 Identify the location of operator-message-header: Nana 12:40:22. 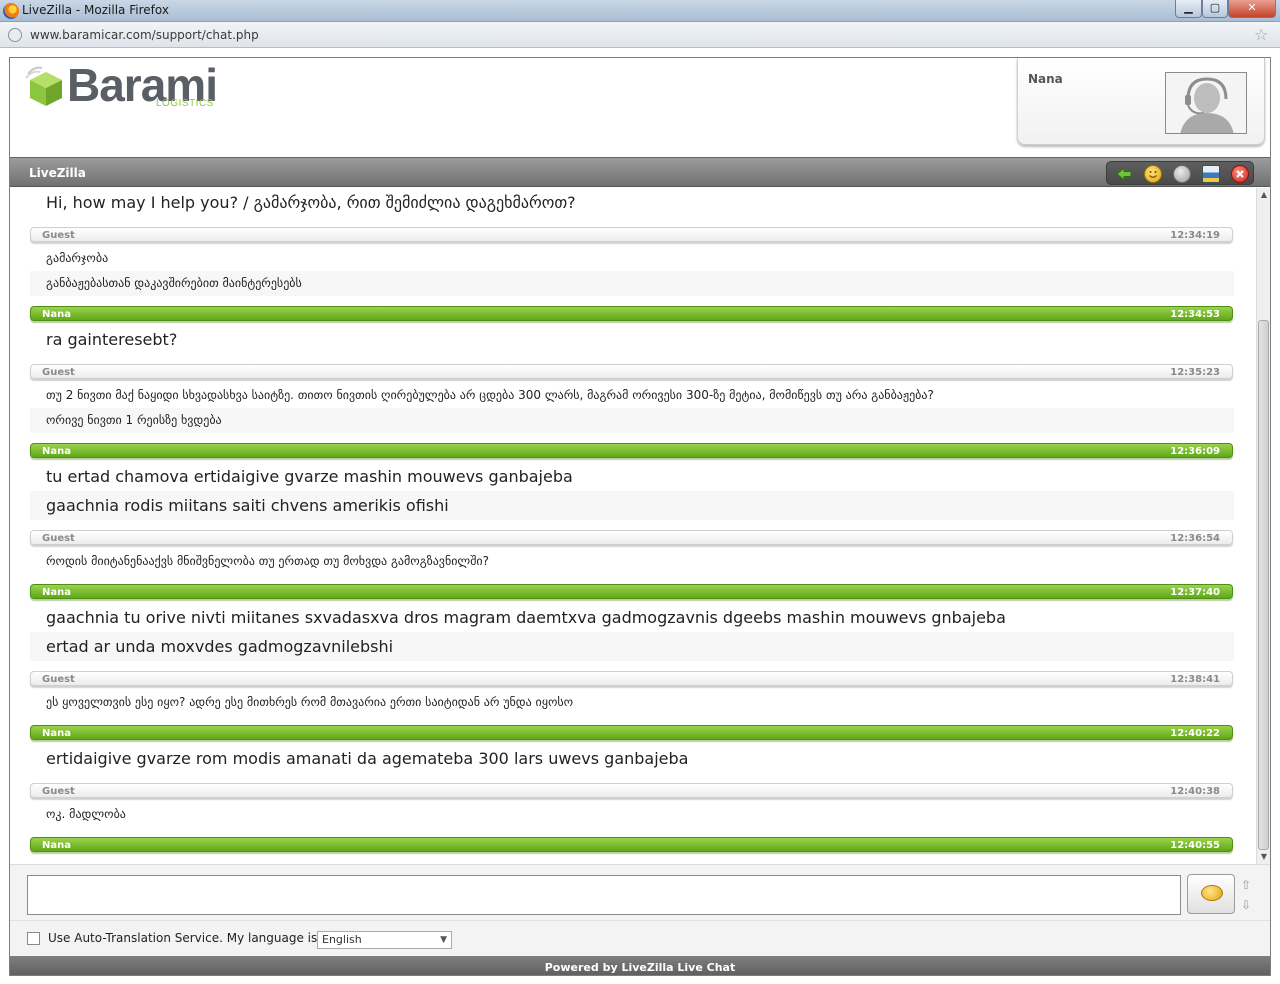
(631, 732).